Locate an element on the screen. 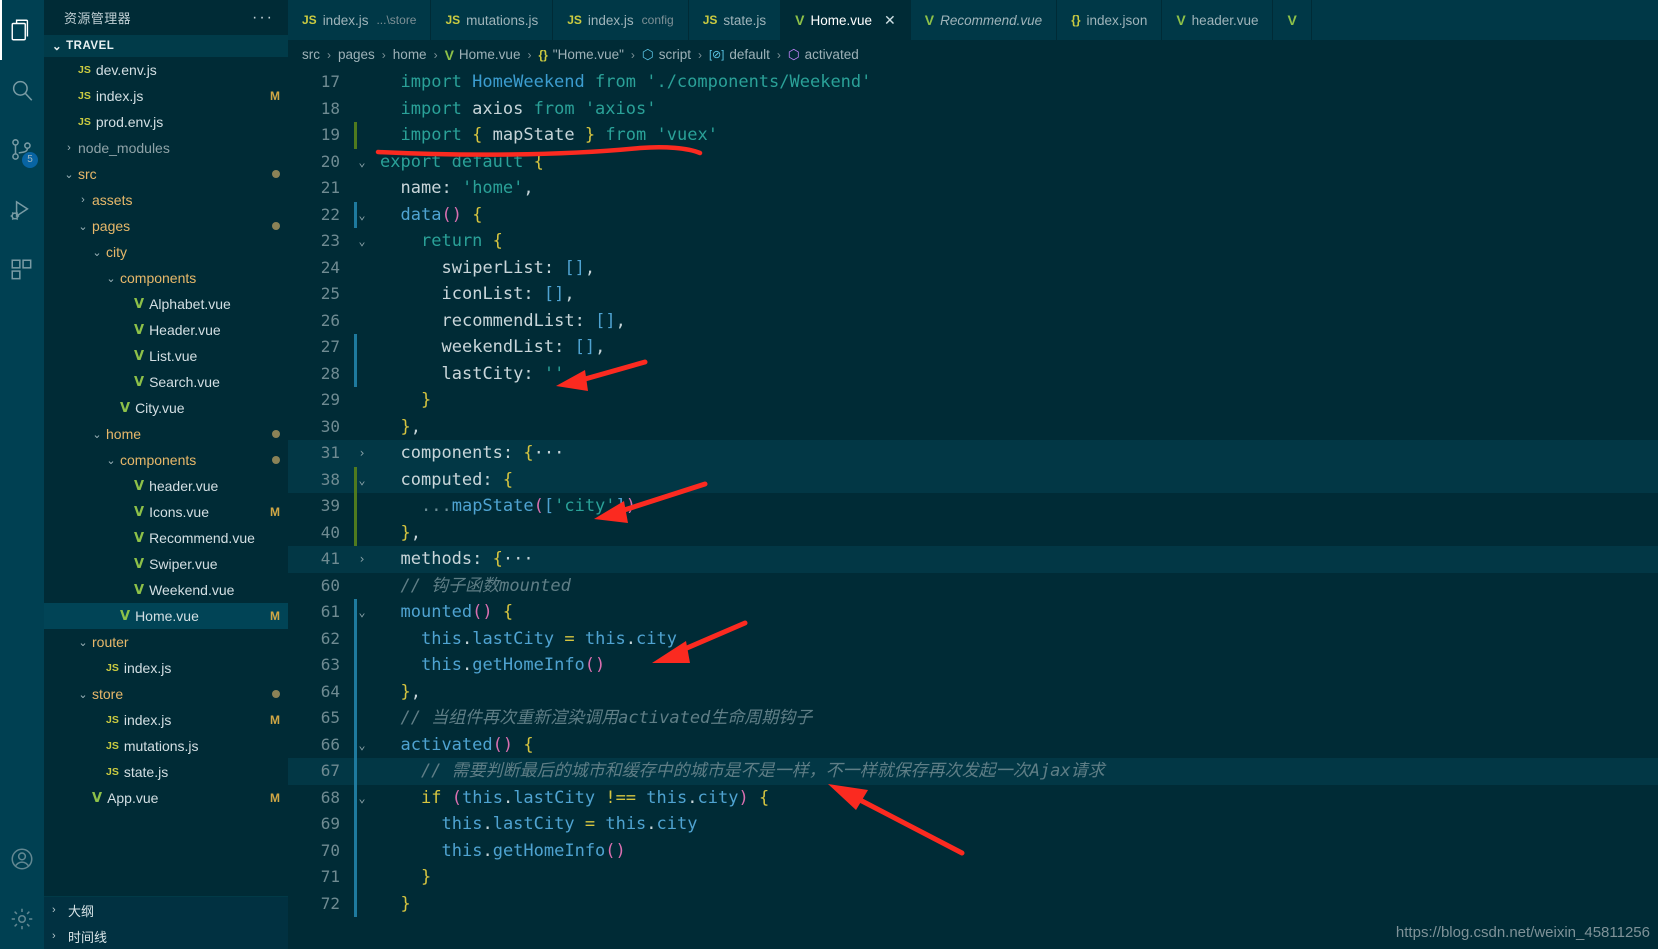 The image size is (1658, 949). tree-item: ⌄ store is located at coordinates (166, 694).